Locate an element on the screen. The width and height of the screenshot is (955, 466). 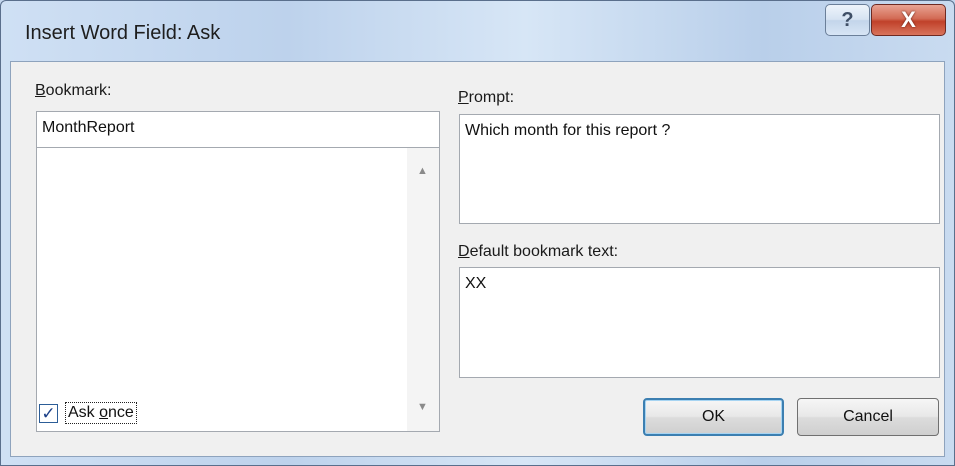
help-icon: ? is located at coordinates (847, 19).